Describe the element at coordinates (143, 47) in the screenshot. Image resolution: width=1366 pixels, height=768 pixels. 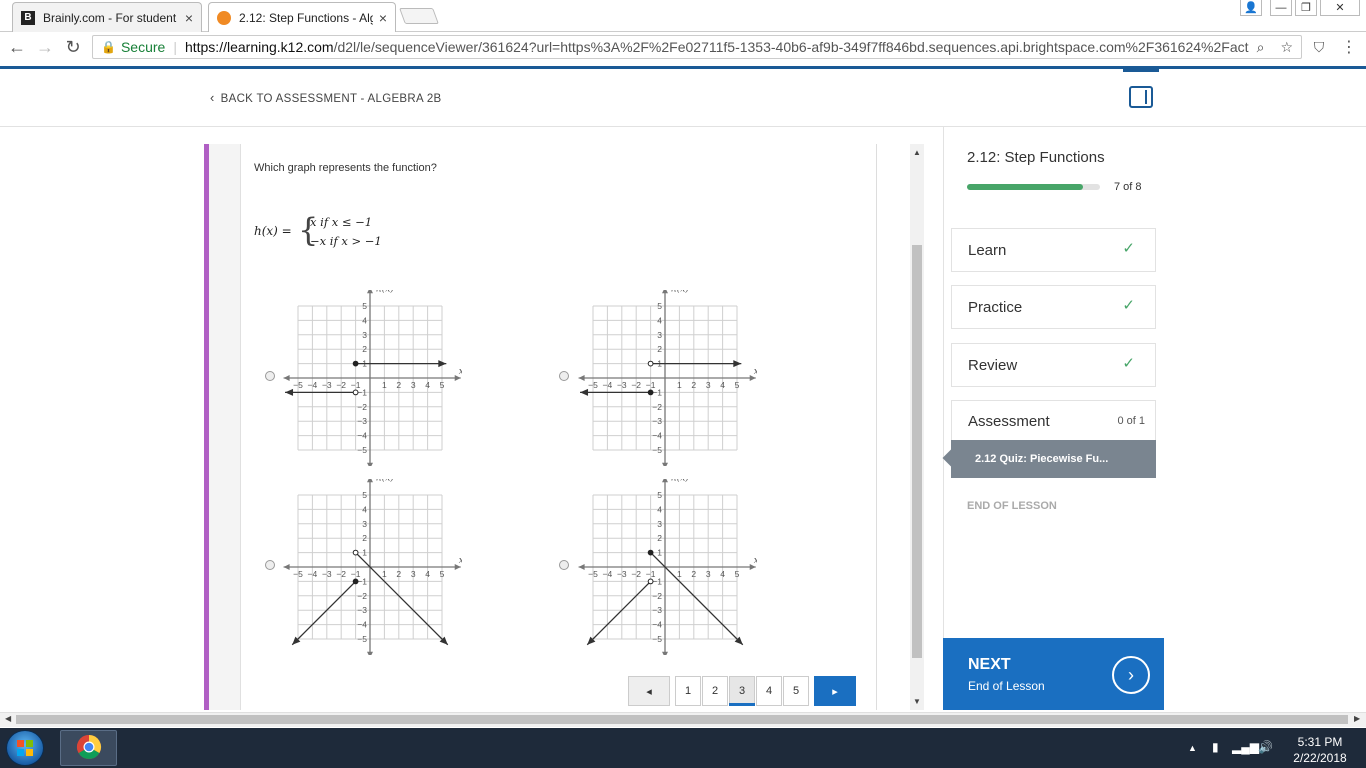
I see `secure-label: Secure` at that location.